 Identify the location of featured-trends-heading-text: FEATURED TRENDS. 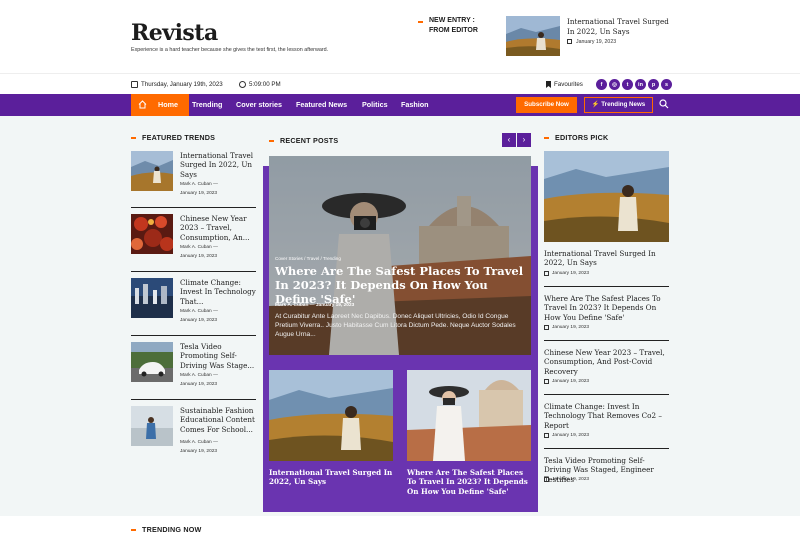
(179, 137).